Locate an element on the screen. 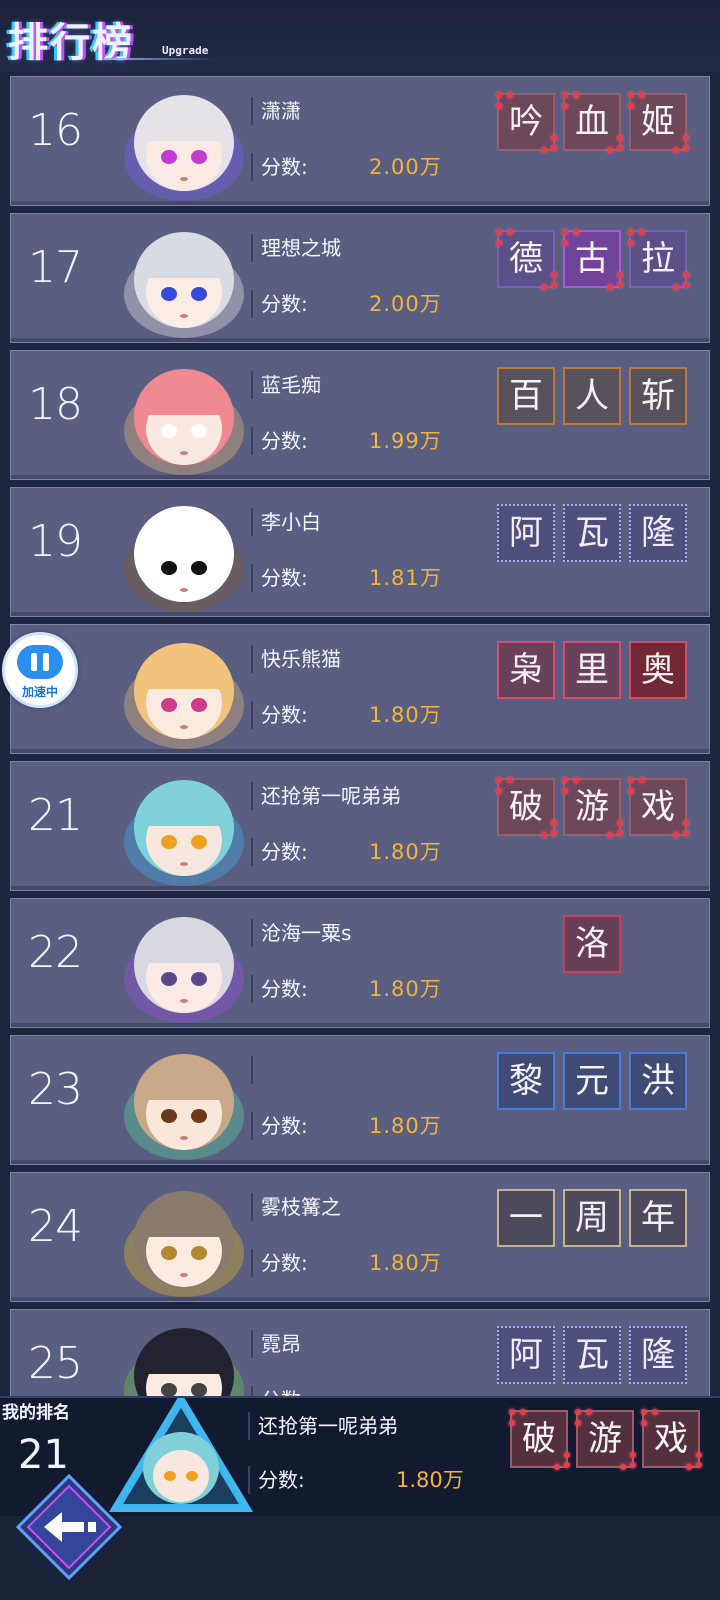  leaderboard-row: 16 潇潇 分数: 2.00万 吟血姬 is located at coordinates (360, 141).